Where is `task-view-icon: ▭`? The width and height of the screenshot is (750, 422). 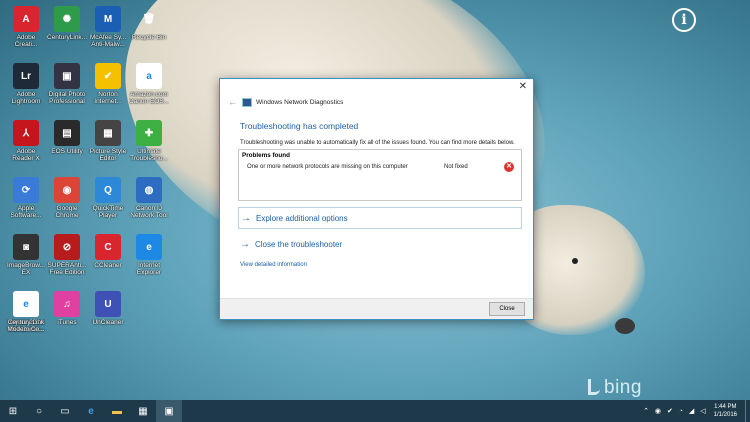
task-view-icon: ▭ is located at coordinates (65, 411).